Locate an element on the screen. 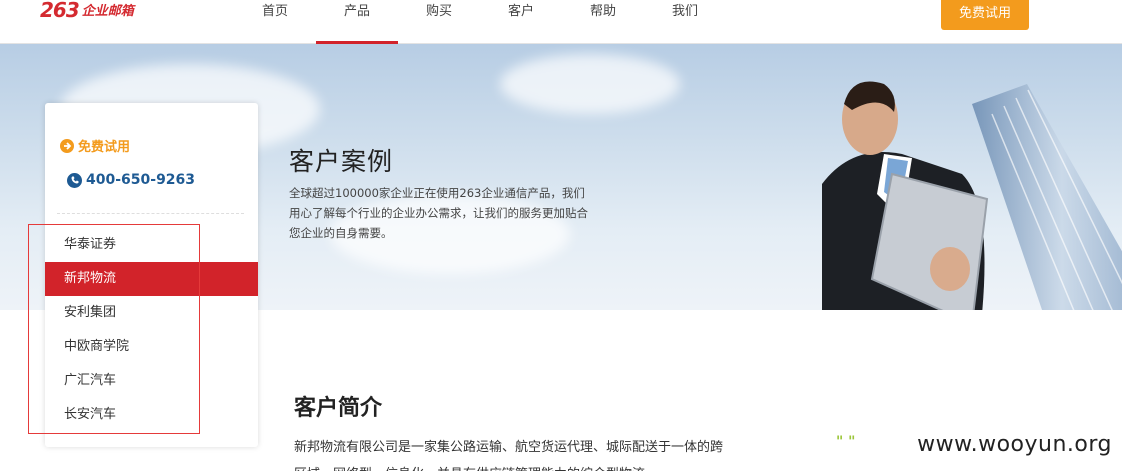 This screenshot has height=471, width=1122. nav-item-buy: 购买 is located at coordinates (439, 22).